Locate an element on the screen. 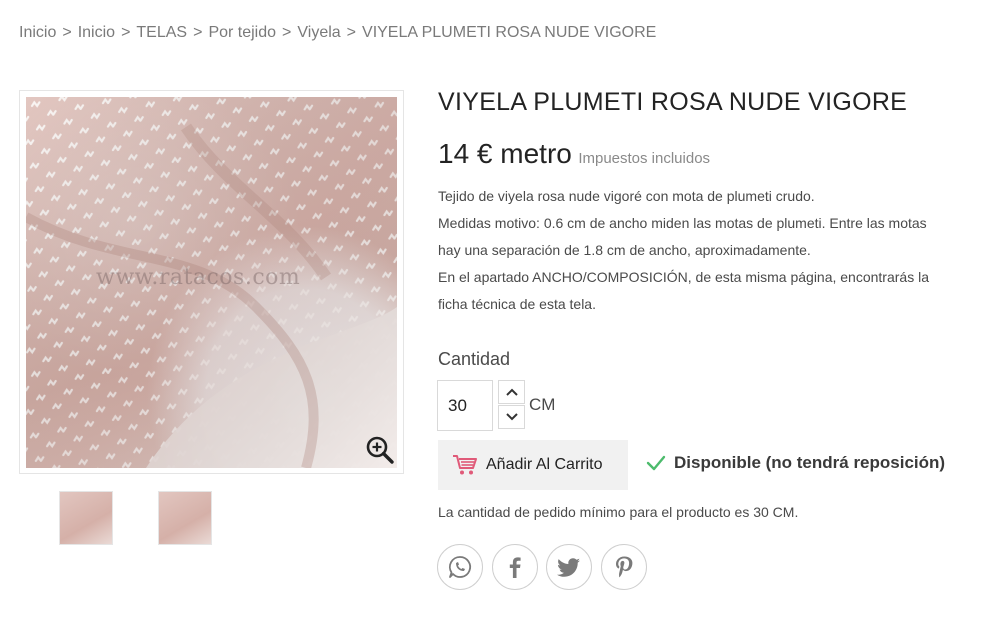 This screenshot has width=1000, height=631. chevron-down-icon is located at coordinates (511, 417).